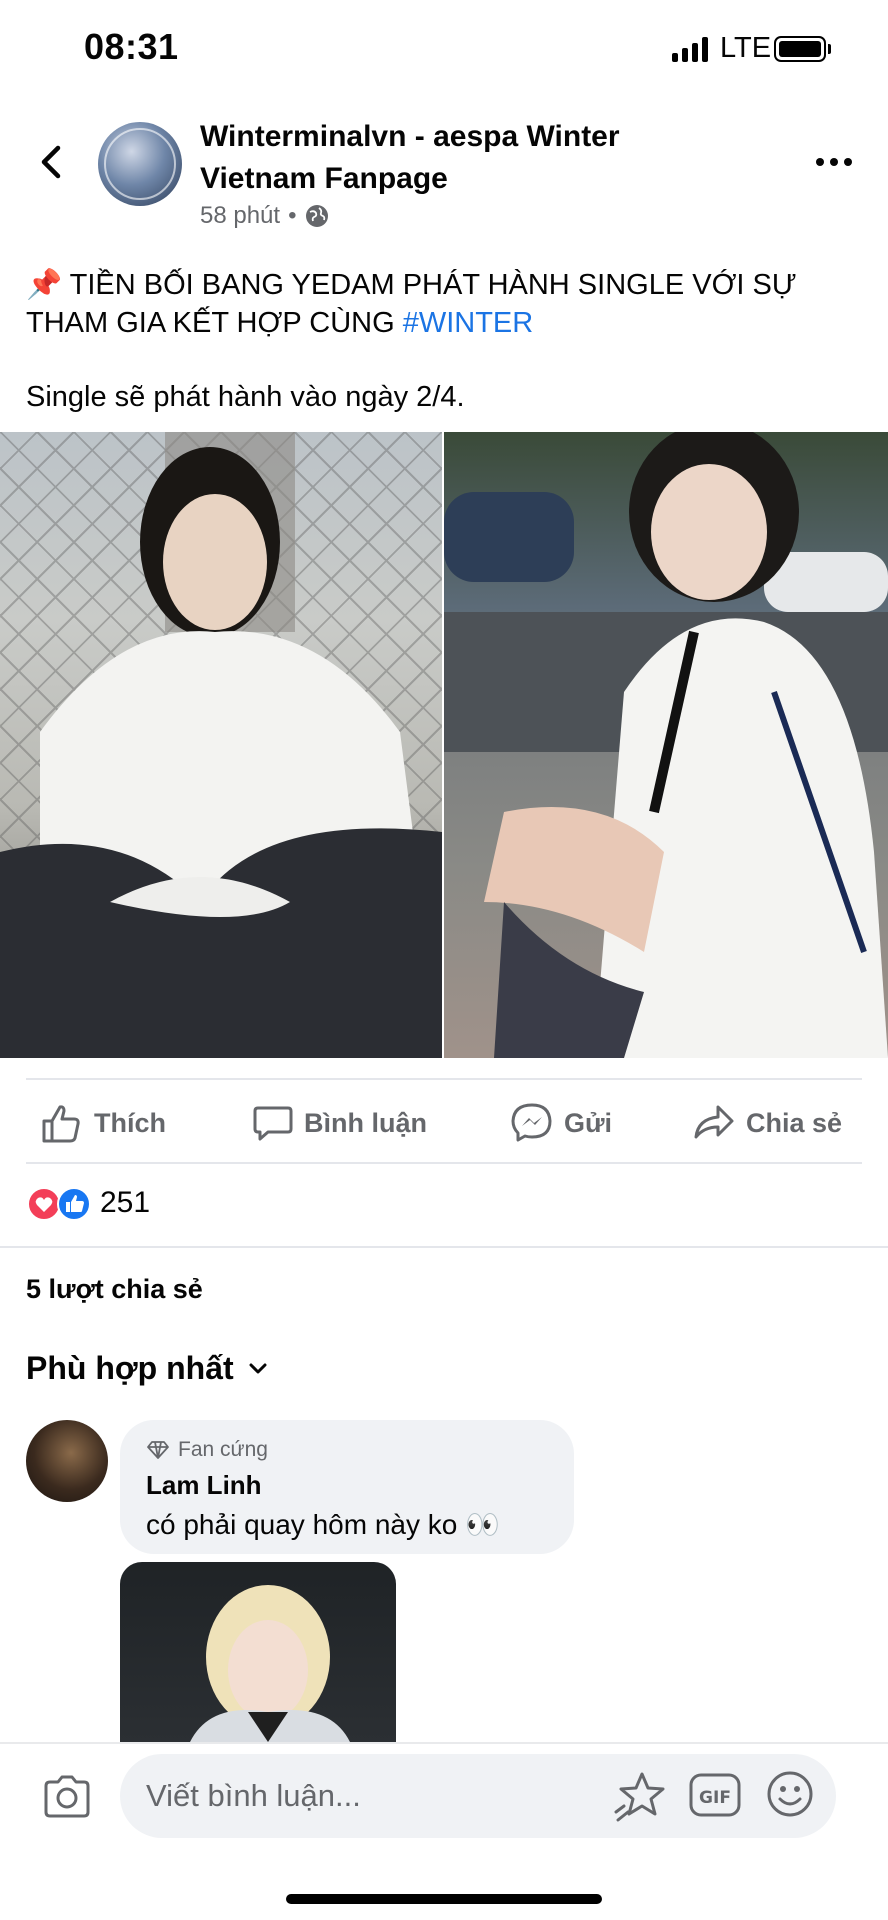  What do you see at coordinates (51, 162) in the screenshot?
I see `back-arrow-icon` at bounding box center [51, 162].